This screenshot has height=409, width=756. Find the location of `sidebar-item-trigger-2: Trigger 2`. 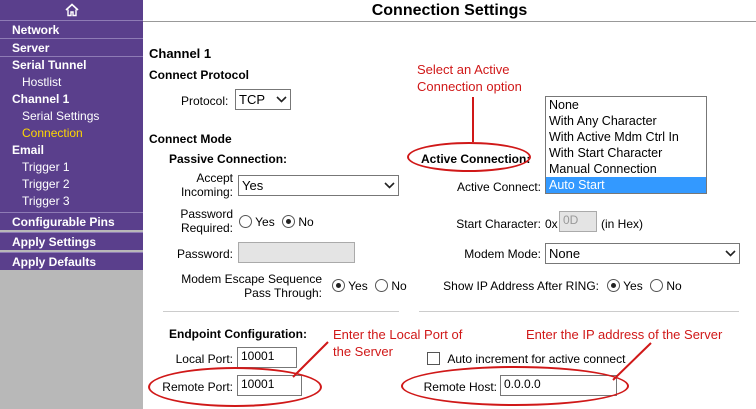

sidebar-item-trigger-2: Trigger 2 is located at coordinates (71, 184).